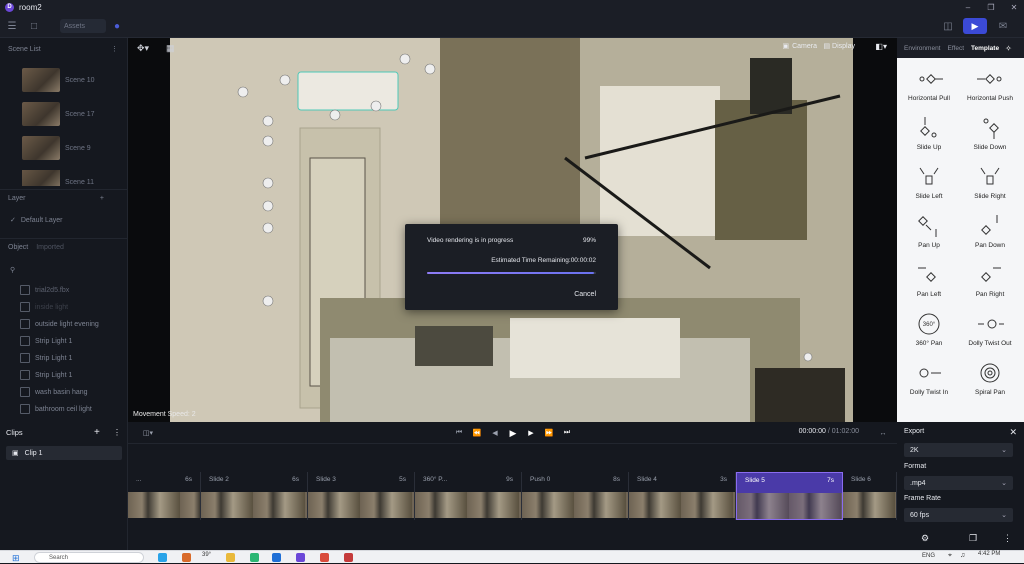 Image resolution: width=1024 pixels, height=564 pixels. What do you see at coordinates (300, 557) in the screenshot?
I see `d5-render-icon` at bounding box center [300, 557].